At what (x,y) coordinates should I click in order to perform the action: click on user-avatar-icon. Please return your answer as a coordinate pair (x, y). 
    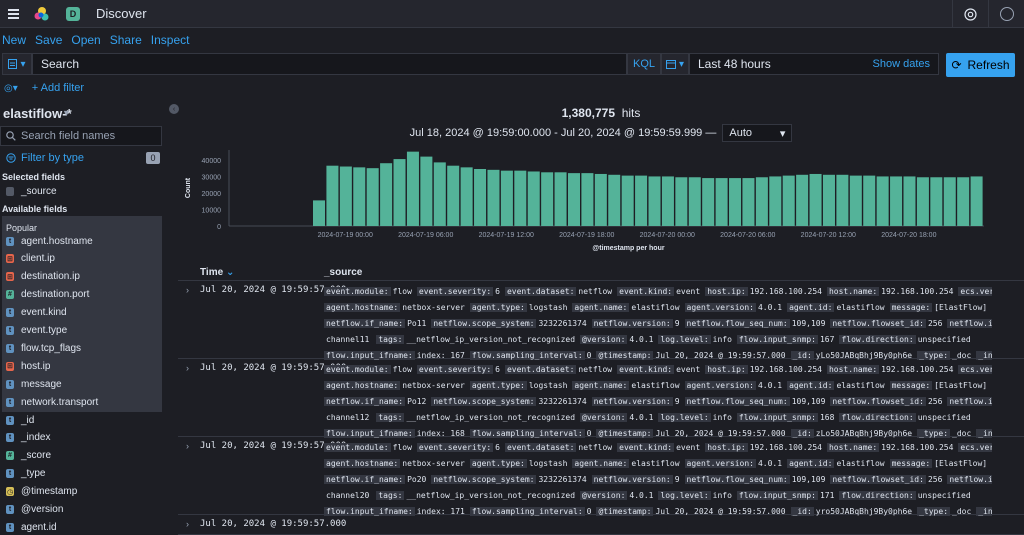
    Looking at the image, I should click on (1006, 14).